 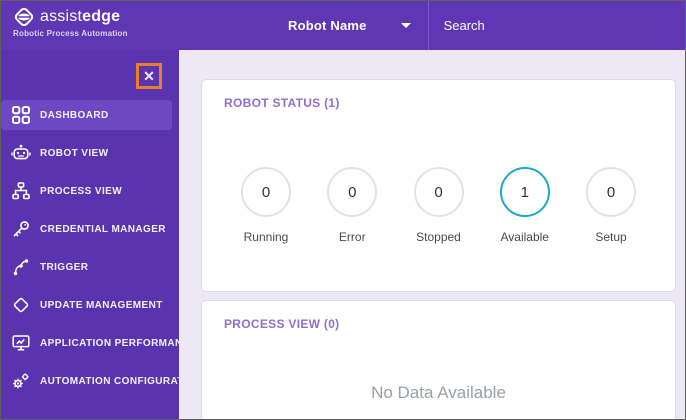 I want to click on metric-setup: 0 Setup, so click(x=611, y=205).